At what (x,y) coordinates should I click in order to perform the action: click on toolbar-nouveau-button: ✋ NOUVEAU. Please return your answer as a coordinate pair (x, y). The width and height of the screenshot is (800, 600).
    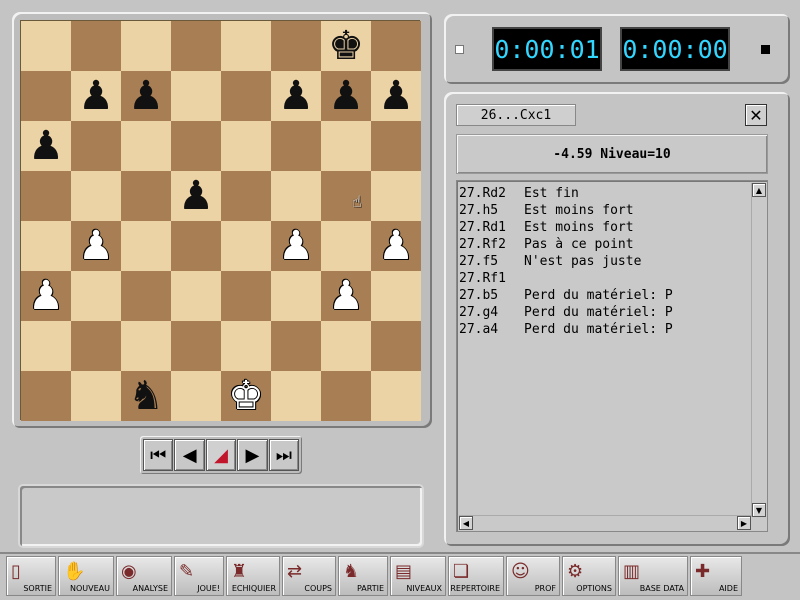
    Looking at the image, I should click on (86, 576).